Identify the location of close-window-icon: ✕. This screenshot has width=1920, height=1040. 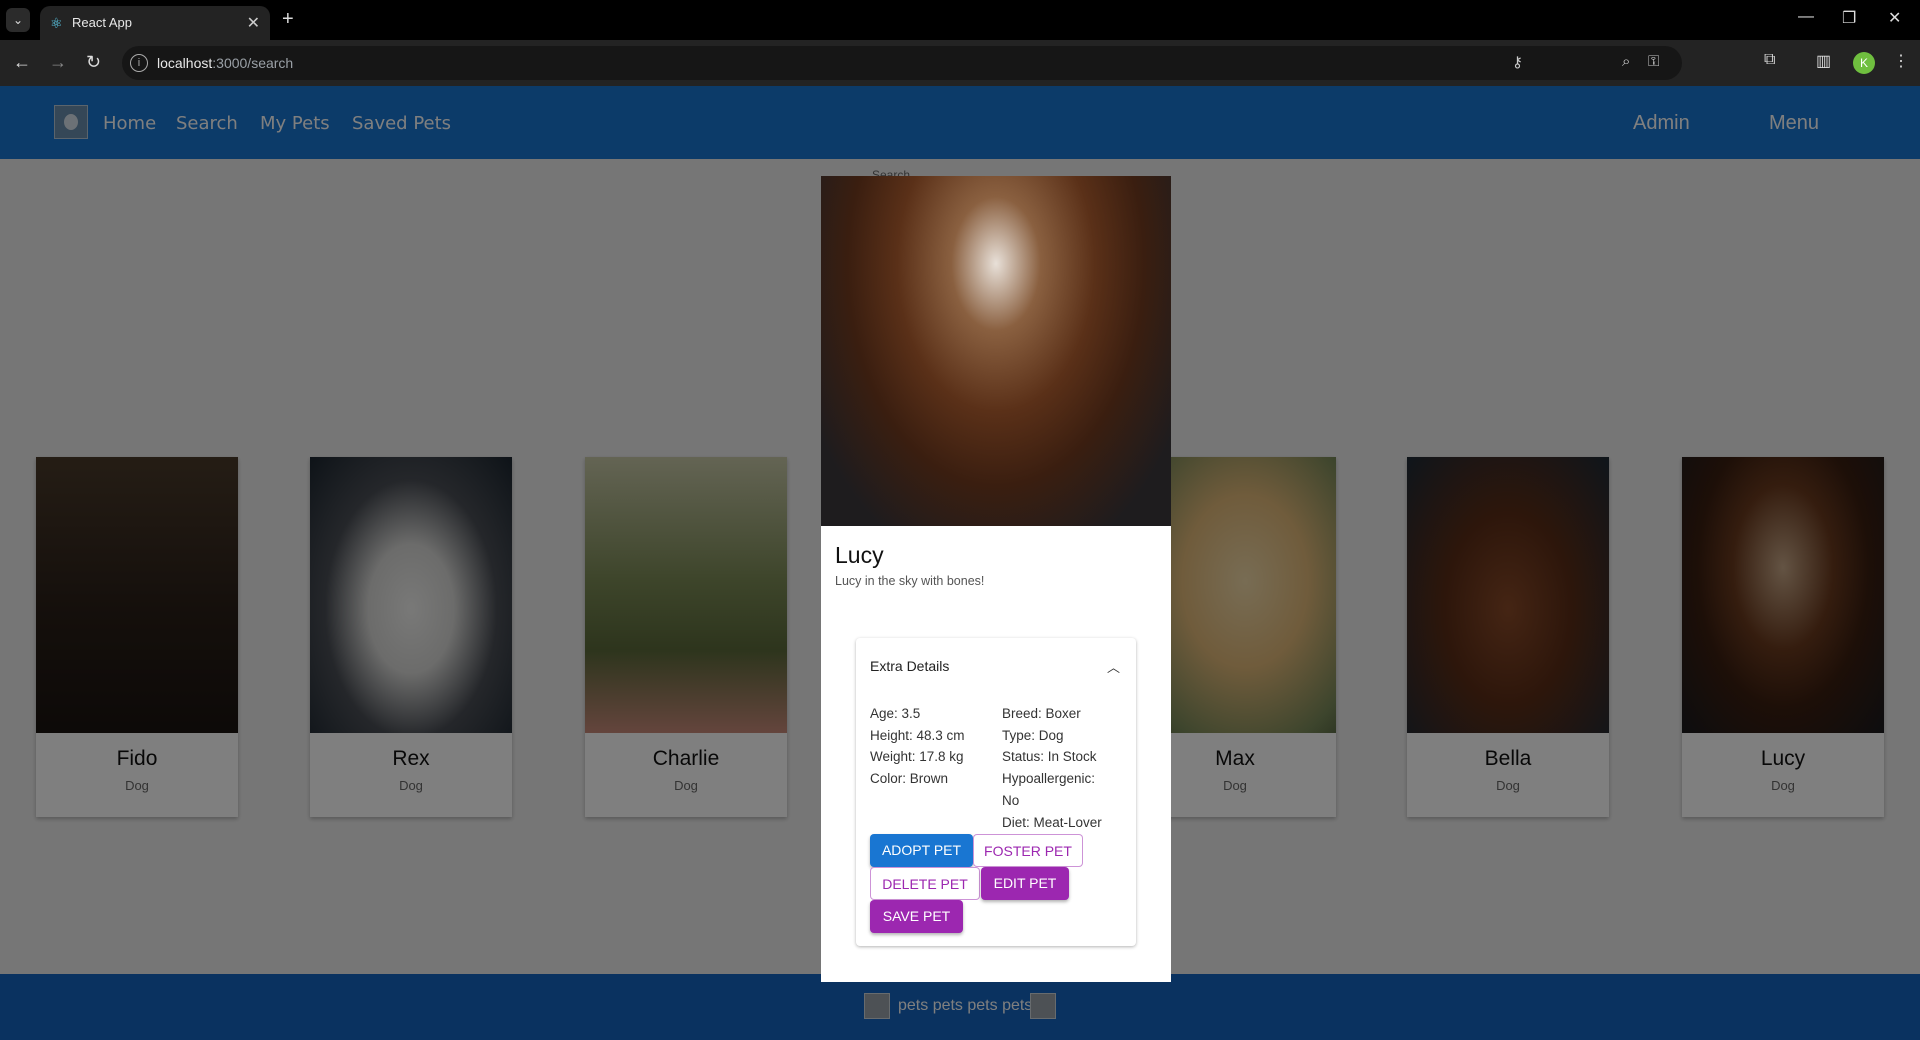
(1894, 18).